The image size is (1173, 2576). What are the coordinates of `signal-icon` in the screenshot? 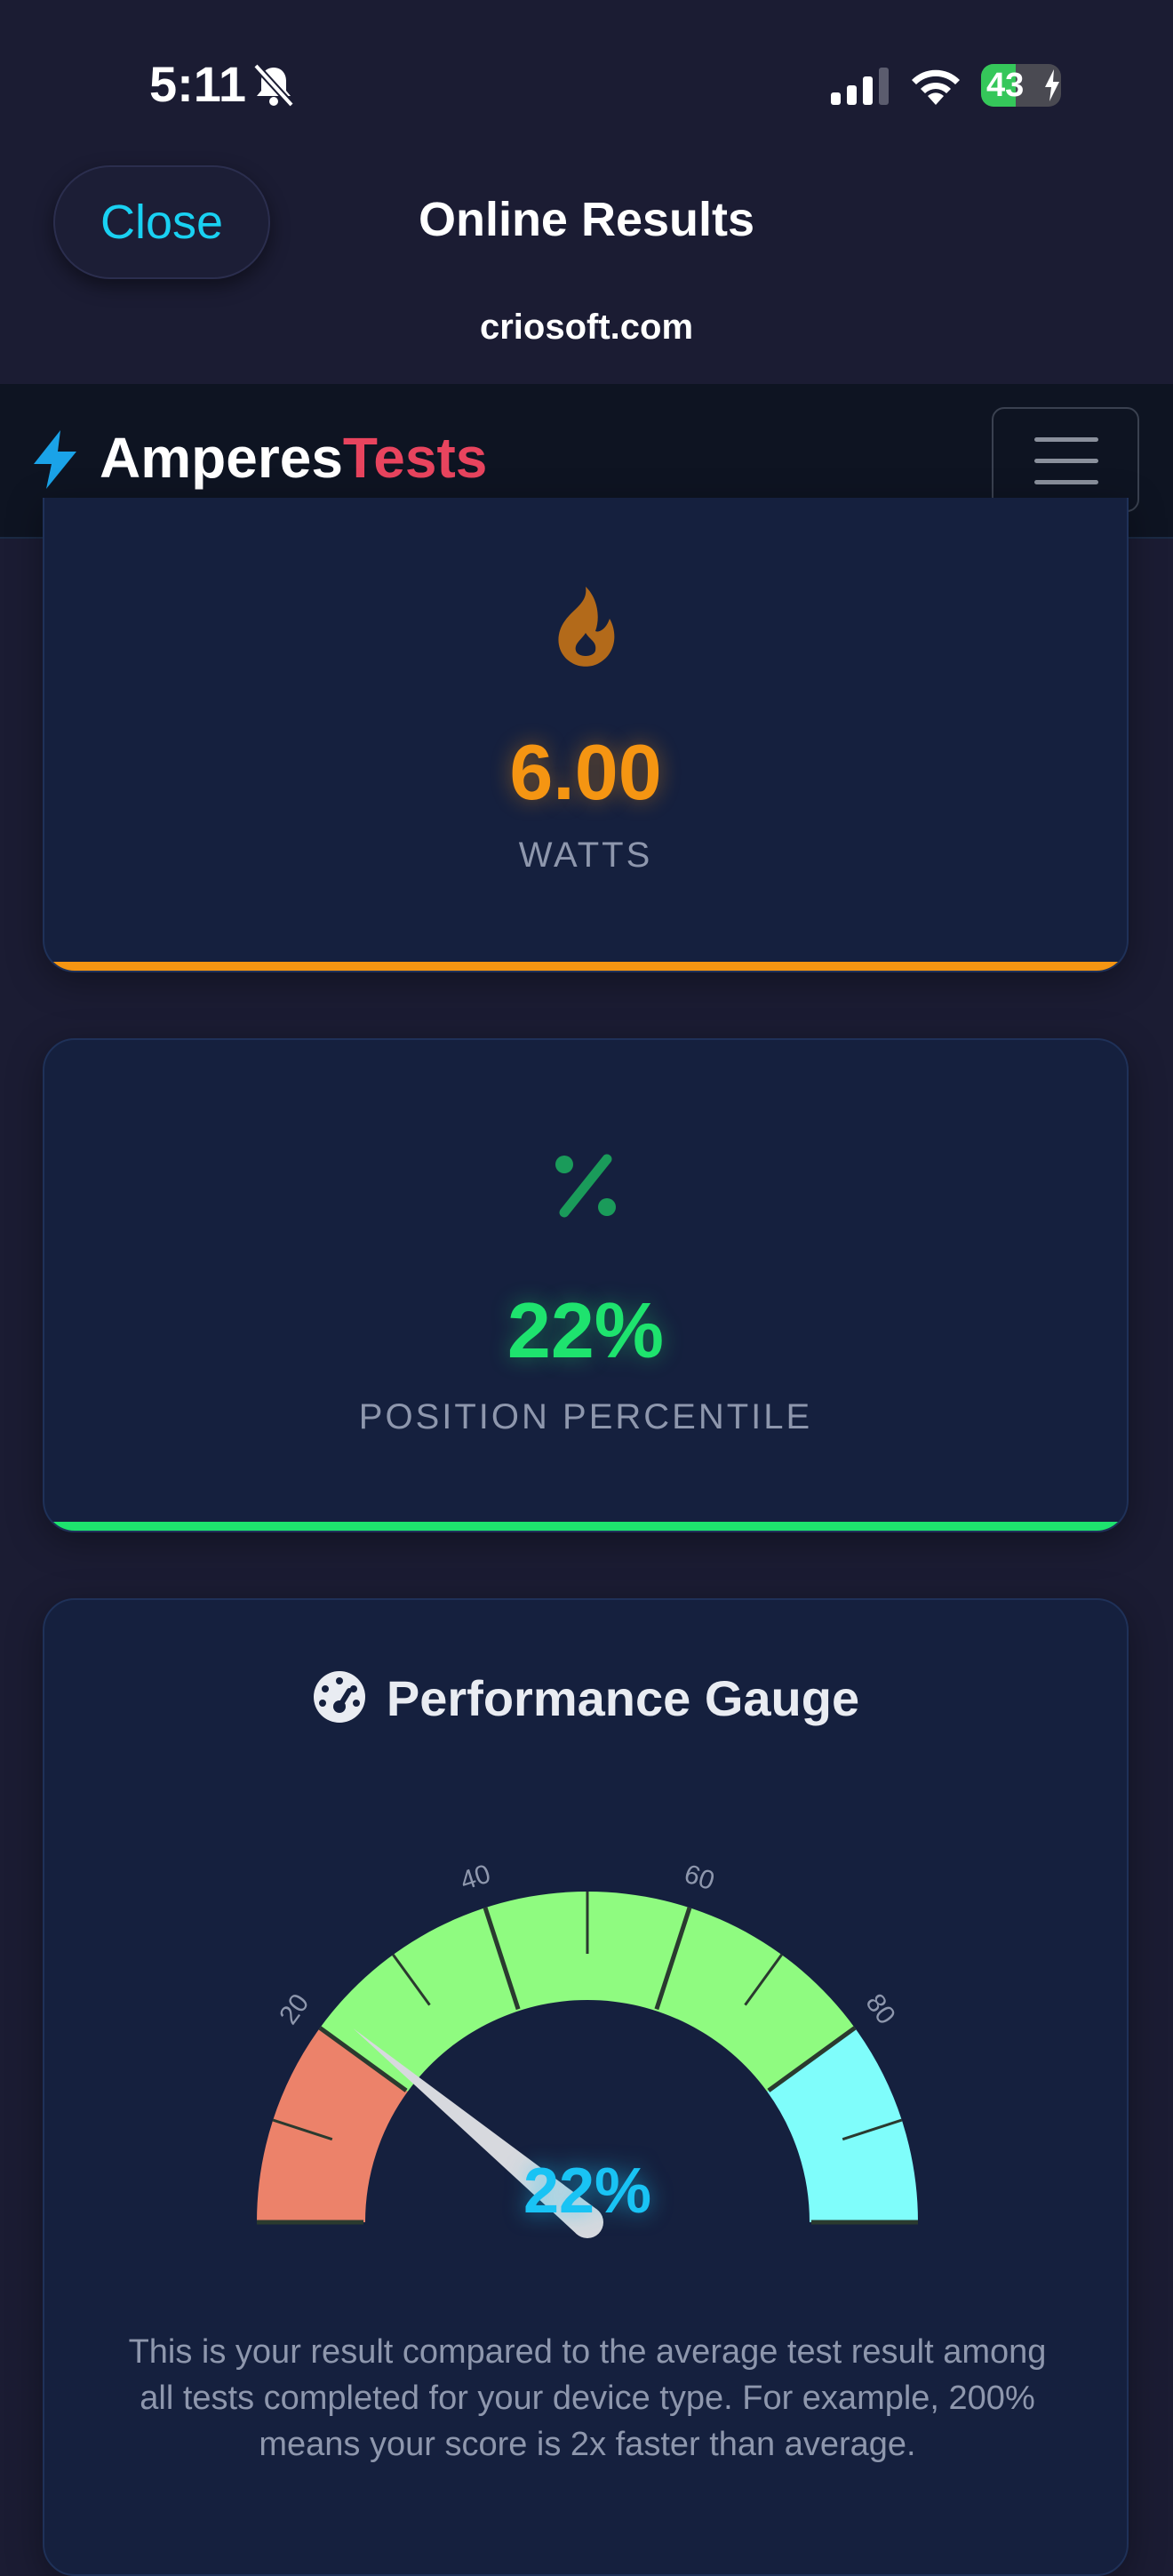 It's located at (860, 86).